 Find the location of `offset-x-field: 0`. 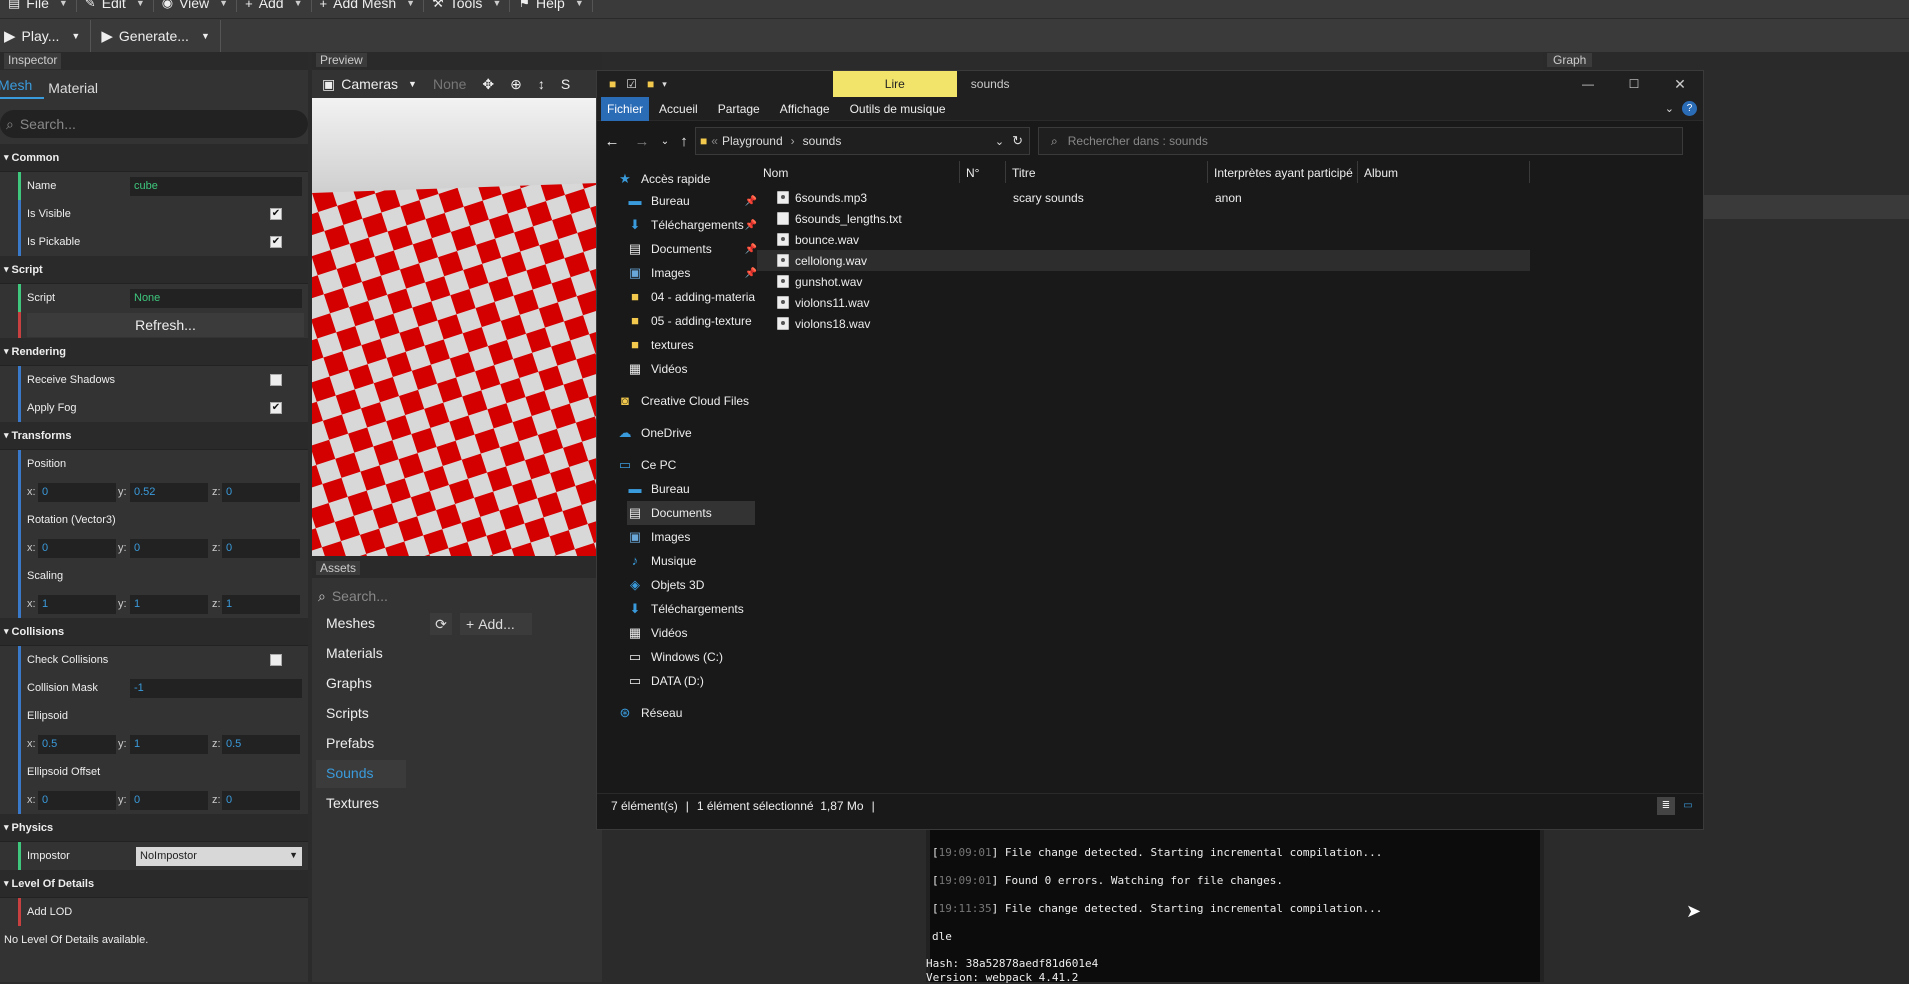

offset-x-field: 0 is located at coordinates (77, 800).